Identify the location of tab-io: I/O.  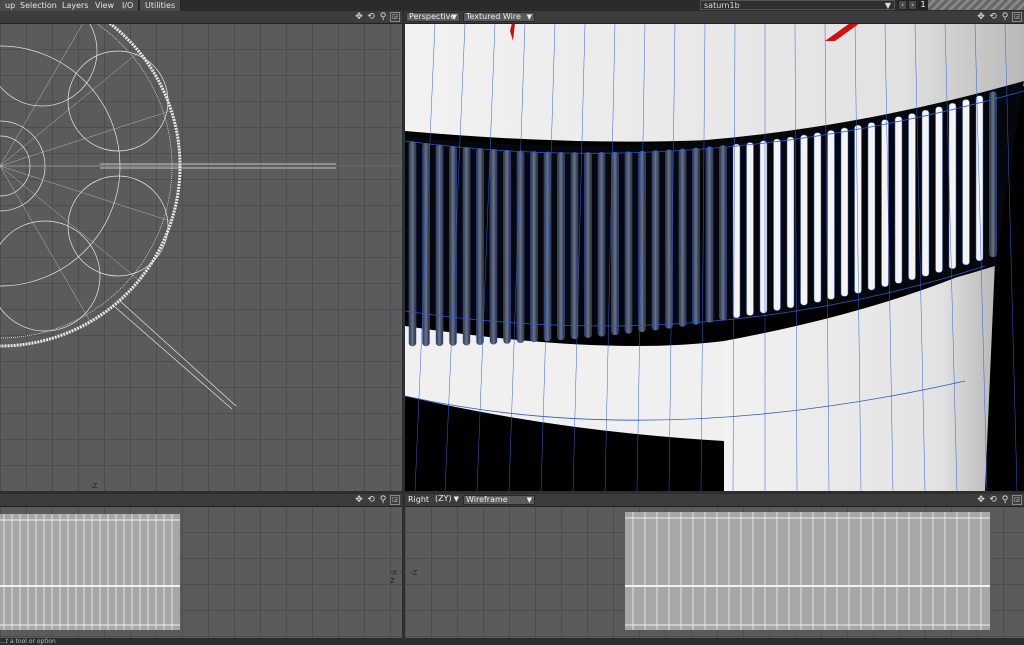
(128, 5).